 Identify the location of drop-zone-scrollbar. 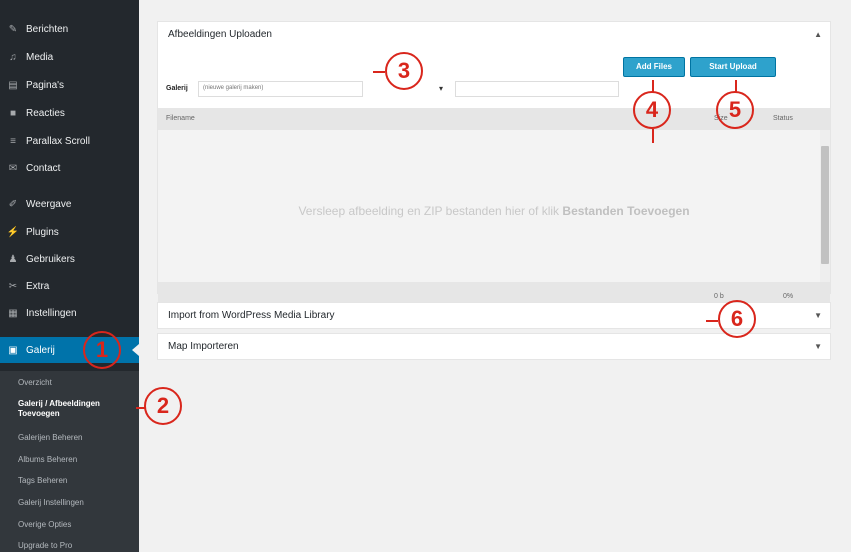
(825, 206).